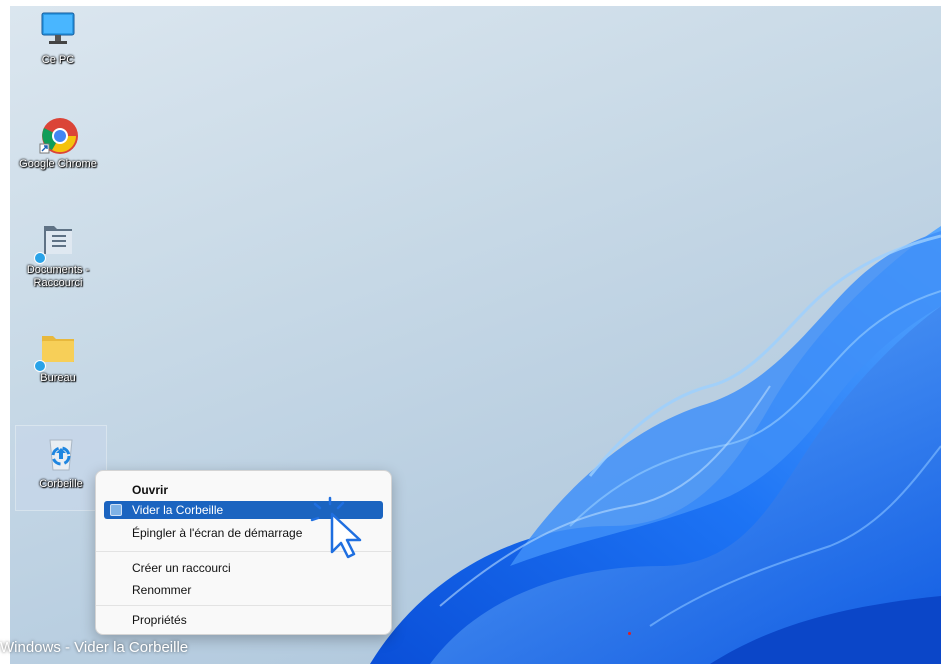  Describe the element at coordinates (162, 590) in the screenshot. I see `menu-item-label: Renommer` at that location.